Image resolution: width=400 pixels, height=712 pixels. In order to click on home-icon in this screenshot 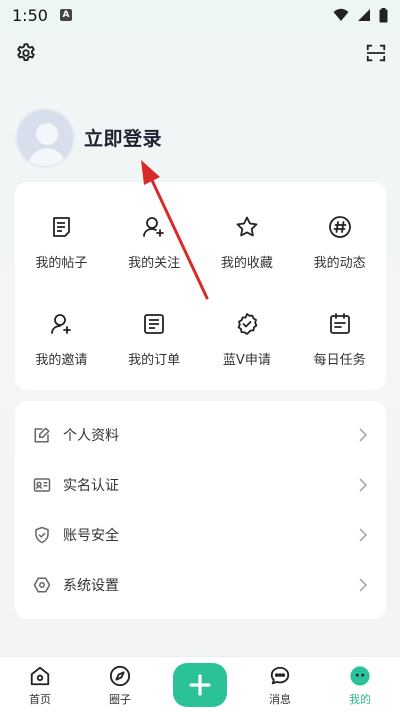, I will do `click(40, 676)`.